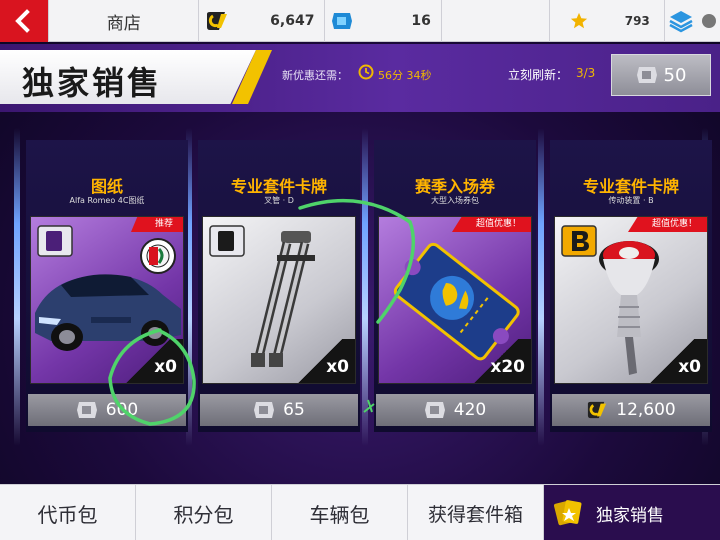 This screenshot has height=540, width=720. Describe the element at coordinates (262, 21) in the screenshot. I see `credits-display: 6,647` at that location.